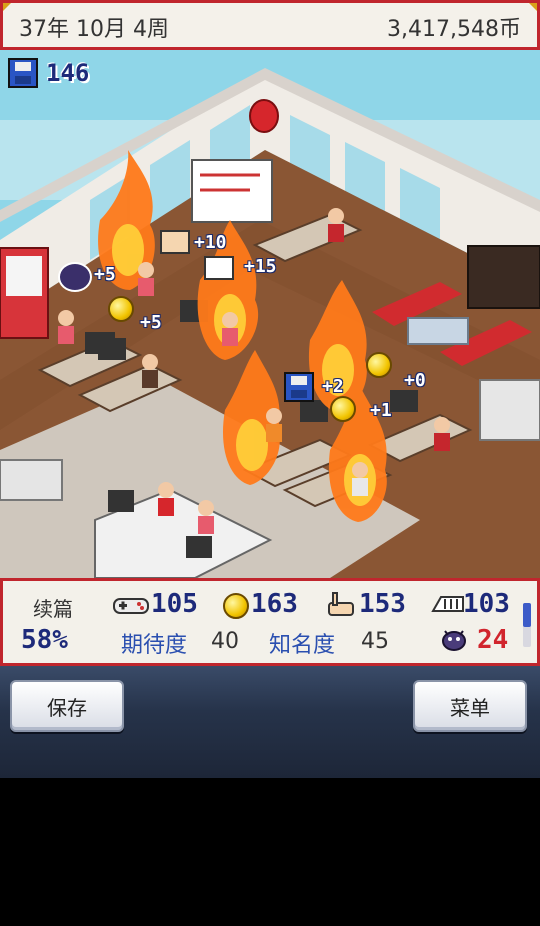  I want to click on expectation-label: 期待度, so click(154, 645).